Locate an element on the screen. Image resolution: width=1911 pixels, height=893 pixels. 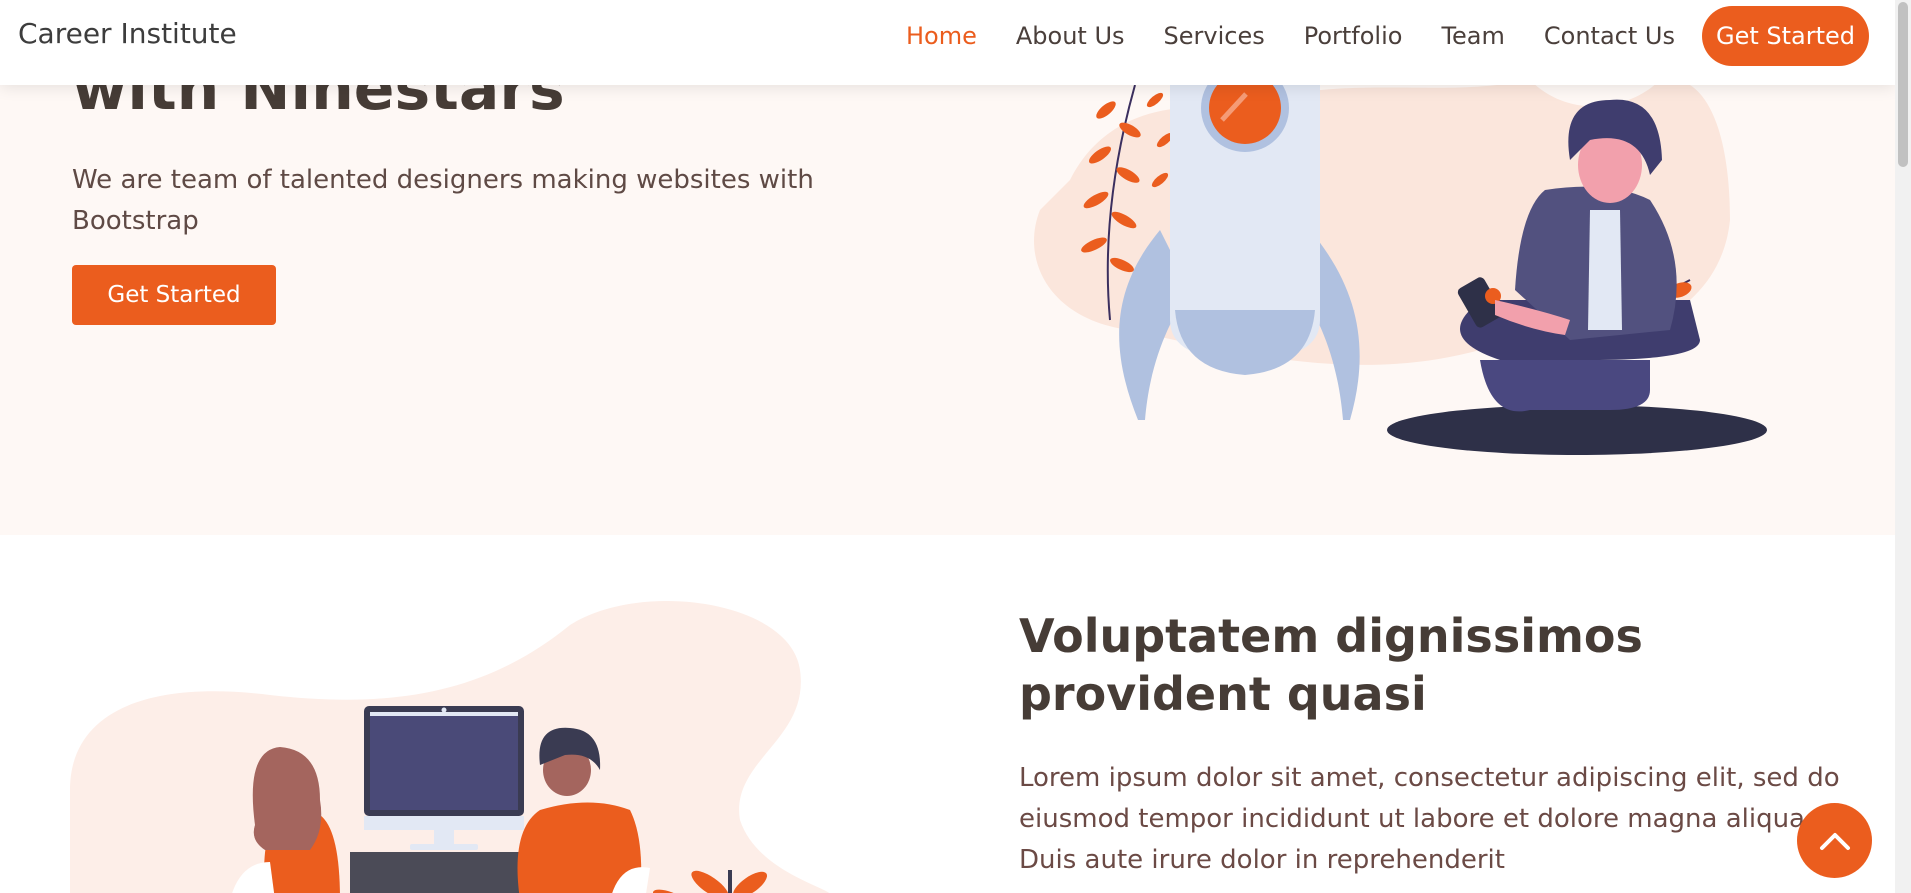
nav-contact-us: Contact Us is located at coordinates (1609, 36).